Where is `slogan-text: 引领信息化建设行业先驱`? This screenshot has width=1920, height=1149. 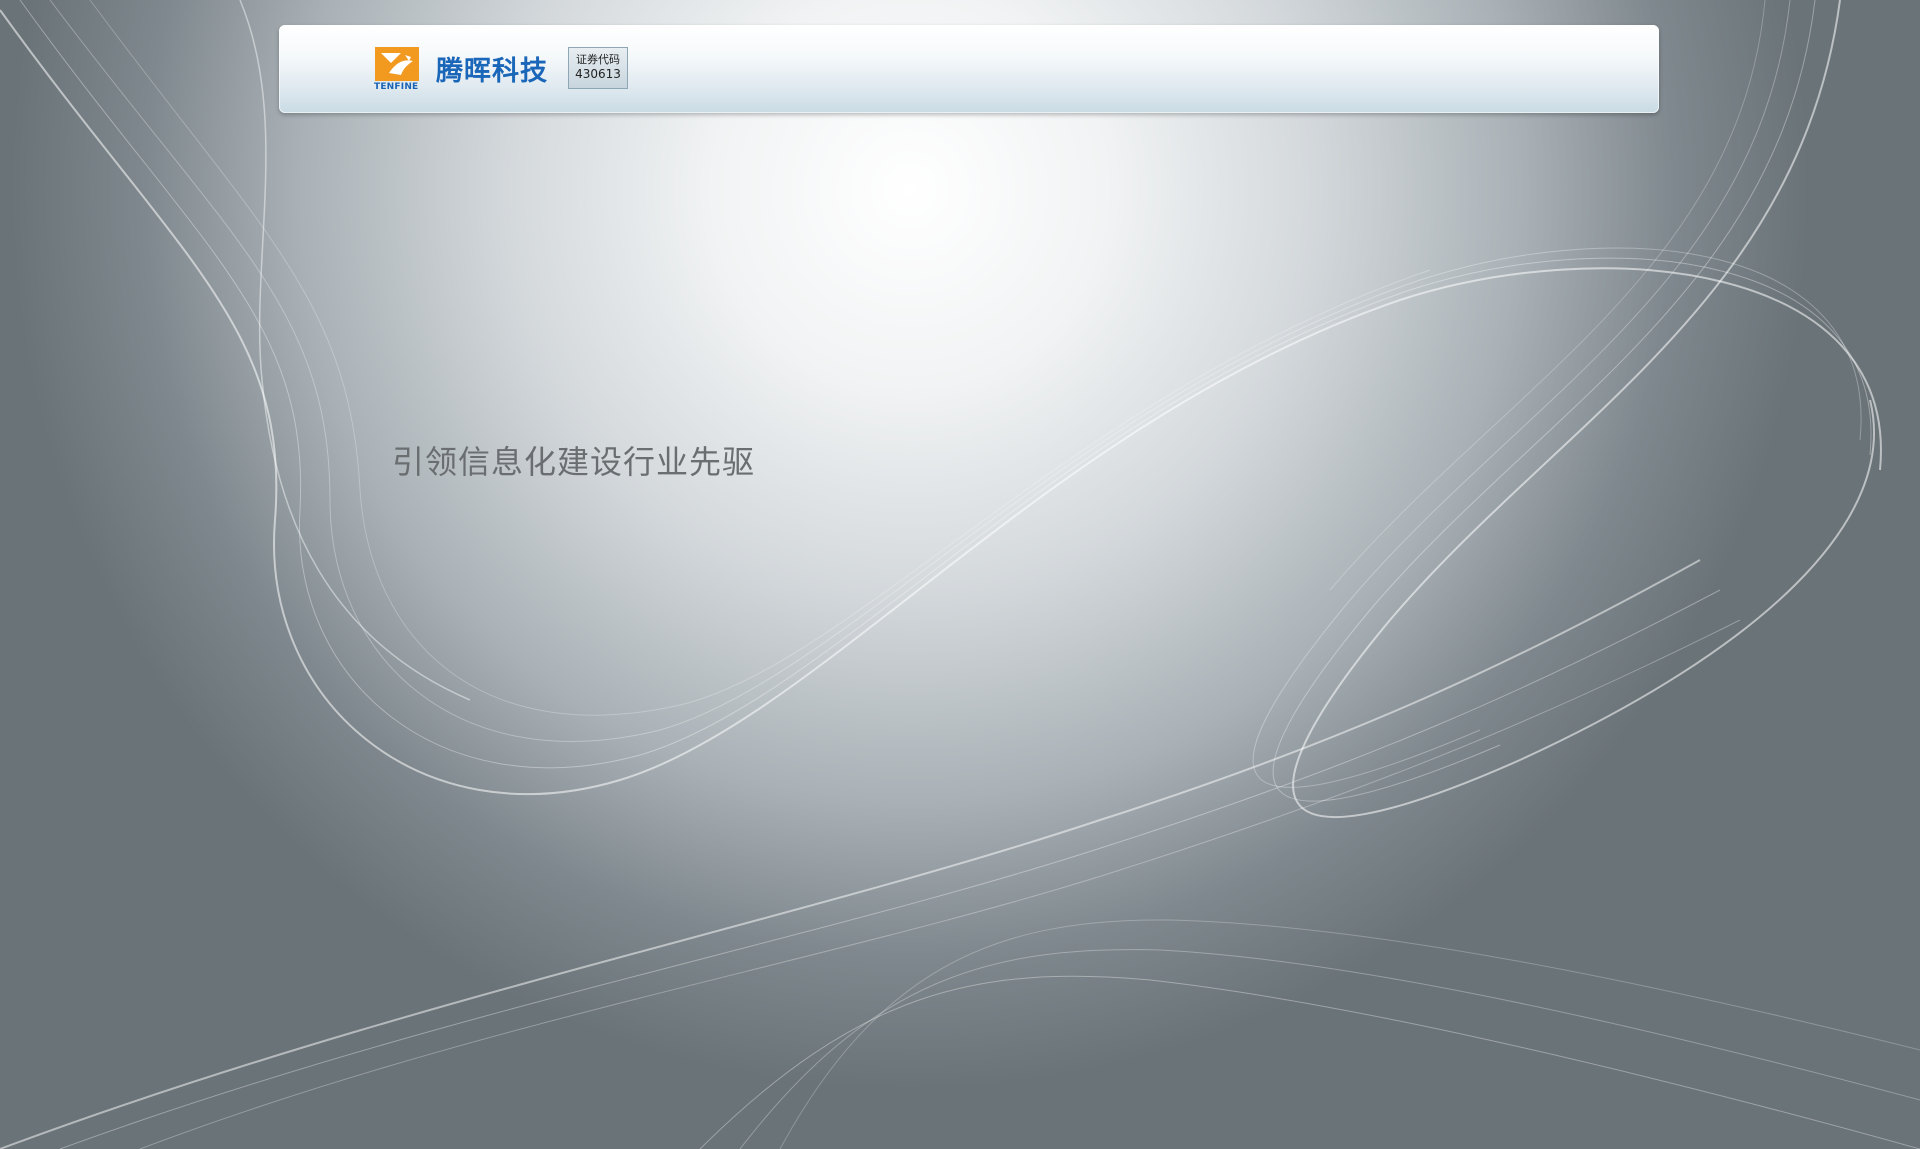
slogan-text: 引领信息化建设行业先驱 is located at coordinates (574, 462).